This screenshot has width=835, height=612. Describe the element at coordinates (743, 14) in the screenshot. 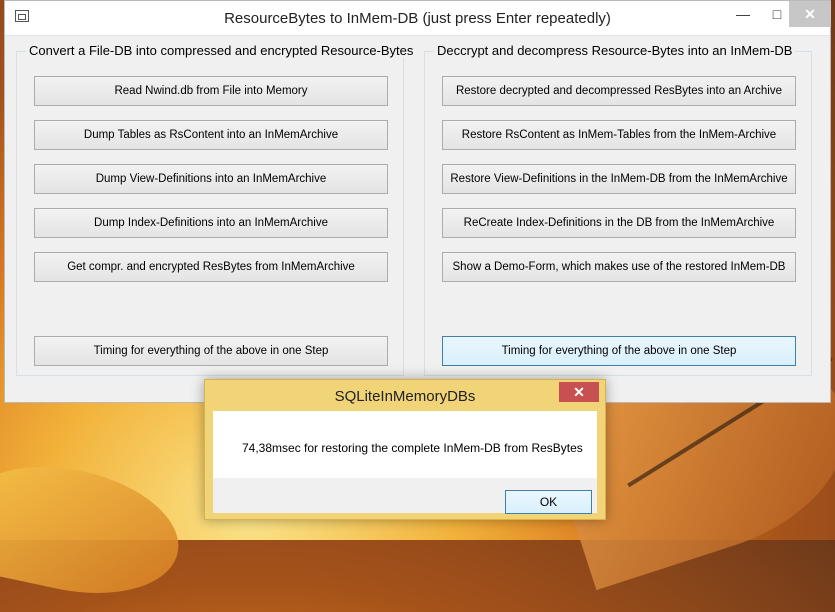

I see `minimize-button: —` at that location.